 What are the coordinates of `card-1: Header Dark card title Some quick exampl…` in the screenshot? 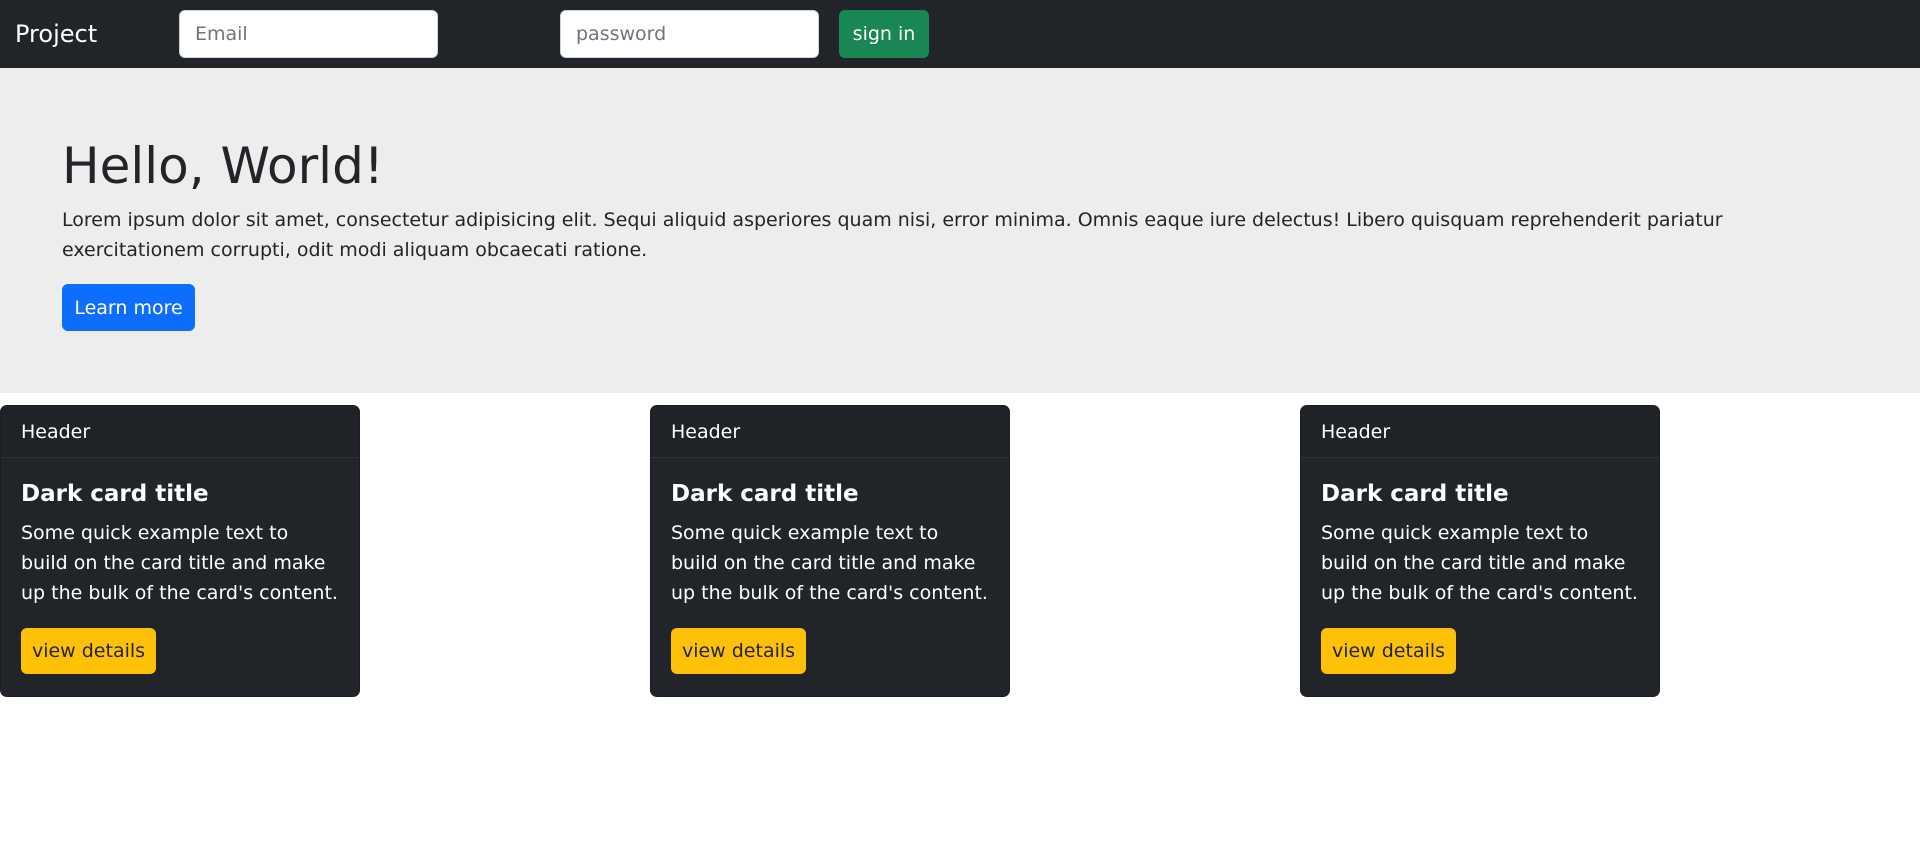 It's located at (180, 551).